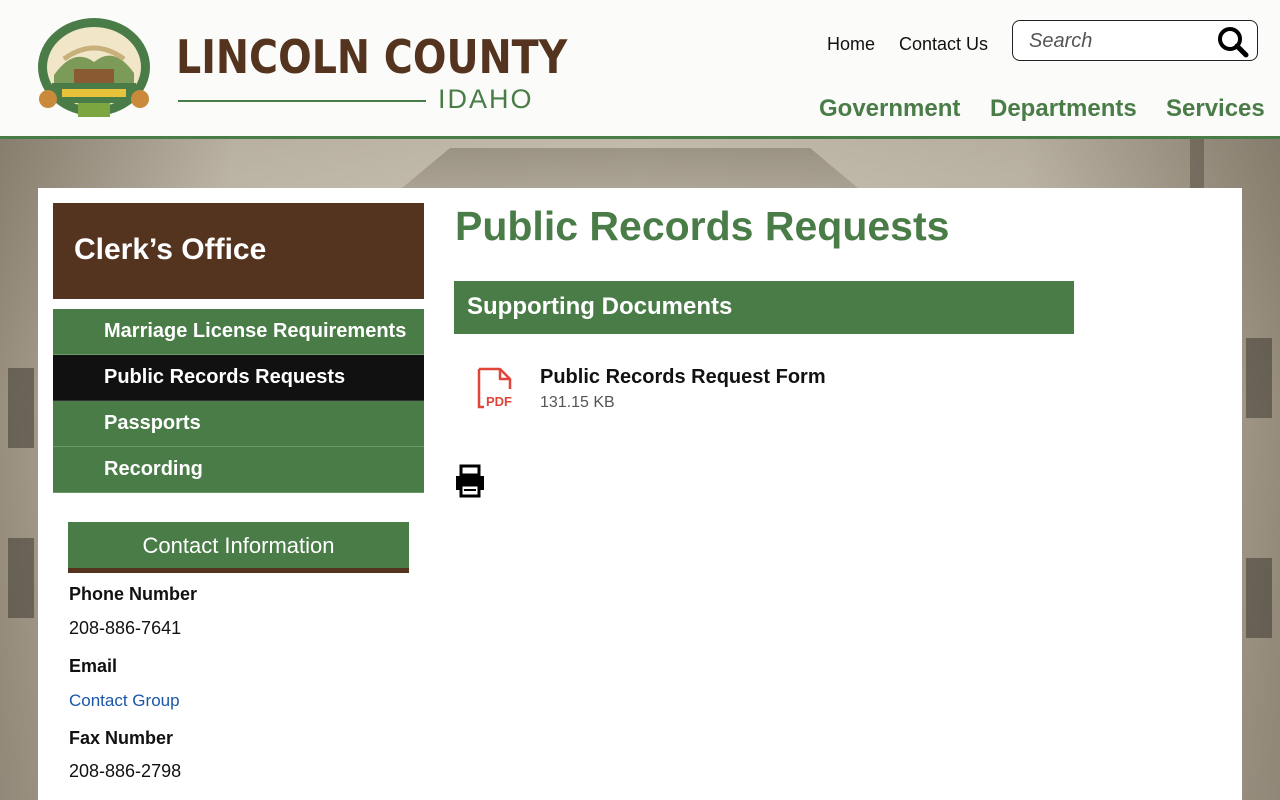  I want to click on fax-value: 208-886-2798, so click(125, 771).